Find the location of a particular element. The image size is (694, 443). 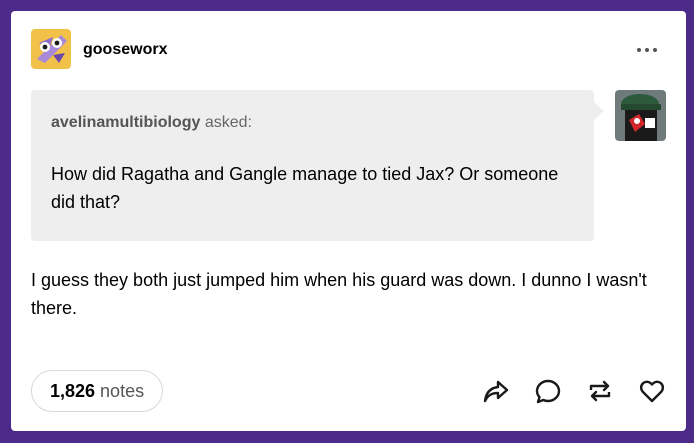

like-icon is located at coordinates (652, 391).